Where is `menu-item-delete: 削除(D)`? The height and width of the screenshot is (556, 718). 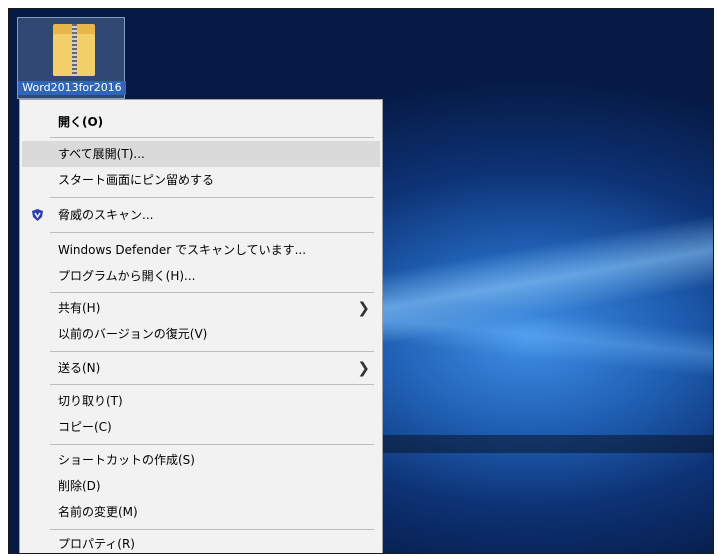
menu-item-delete: 削除(D) is located at coordinates (201, 486).